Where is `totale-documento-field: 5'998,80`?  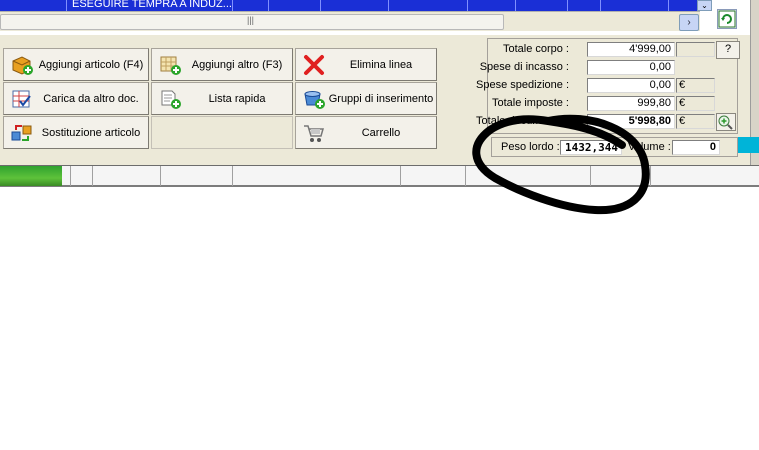 totale-documento-field: 5'998,80 is located at coordinates (631, 121).